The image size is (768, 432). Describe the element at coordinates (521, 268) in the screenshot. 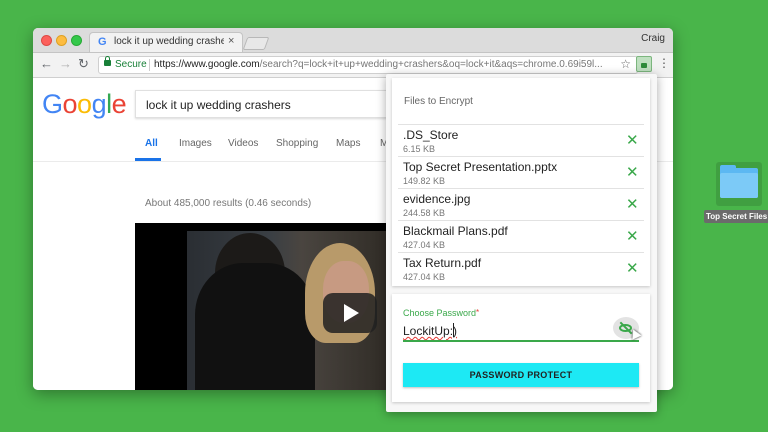

I see `file-item: Tax Return.pdf 427.04 KB ✕` at that location.